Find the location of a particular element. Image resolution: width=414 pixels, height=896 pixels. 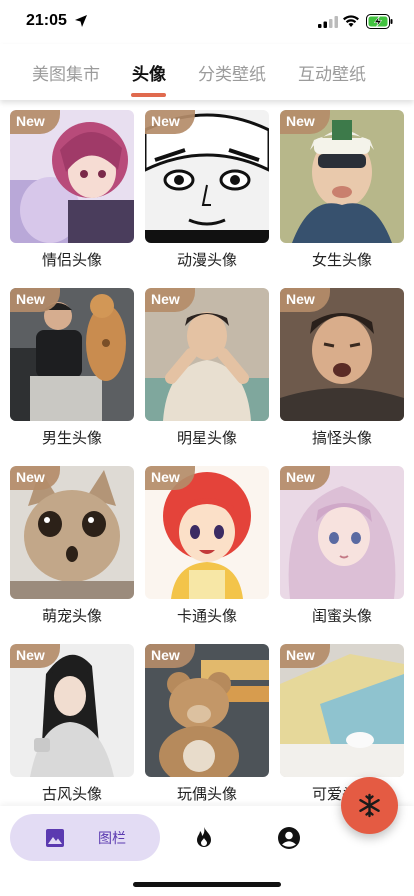

category-tab-bar: 美图集市 头像 分类壁纸 互动壁纸 is located at coordinates (207, 72).